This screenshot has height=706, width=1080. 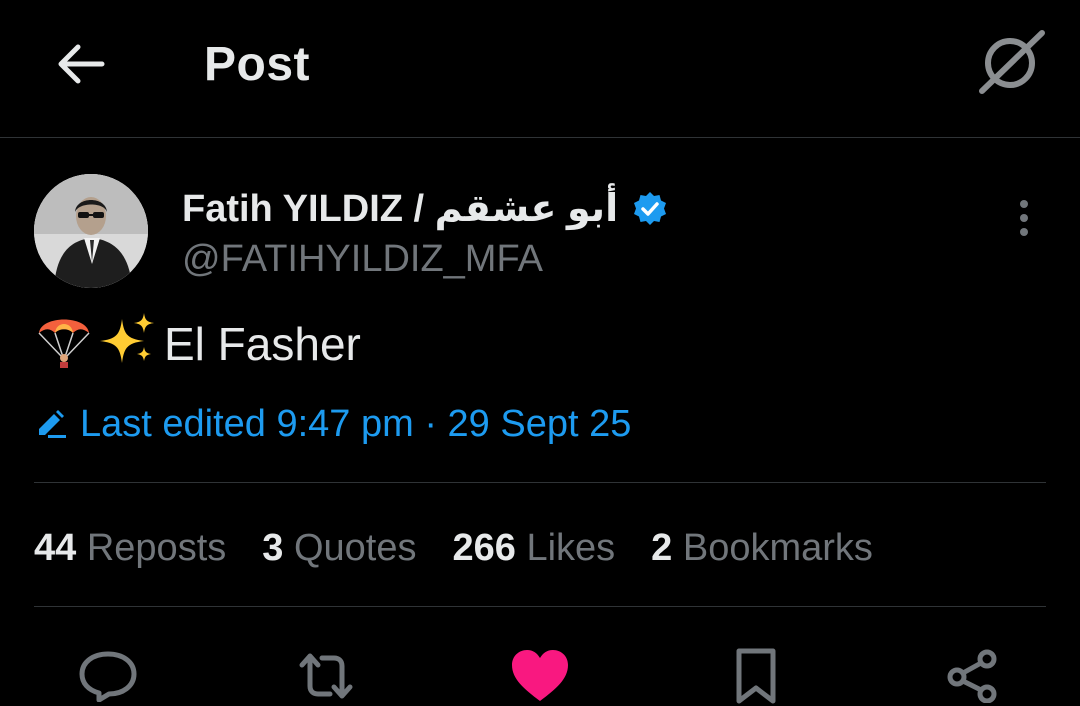 I want to click on avatar, so click(x=91, y=231).